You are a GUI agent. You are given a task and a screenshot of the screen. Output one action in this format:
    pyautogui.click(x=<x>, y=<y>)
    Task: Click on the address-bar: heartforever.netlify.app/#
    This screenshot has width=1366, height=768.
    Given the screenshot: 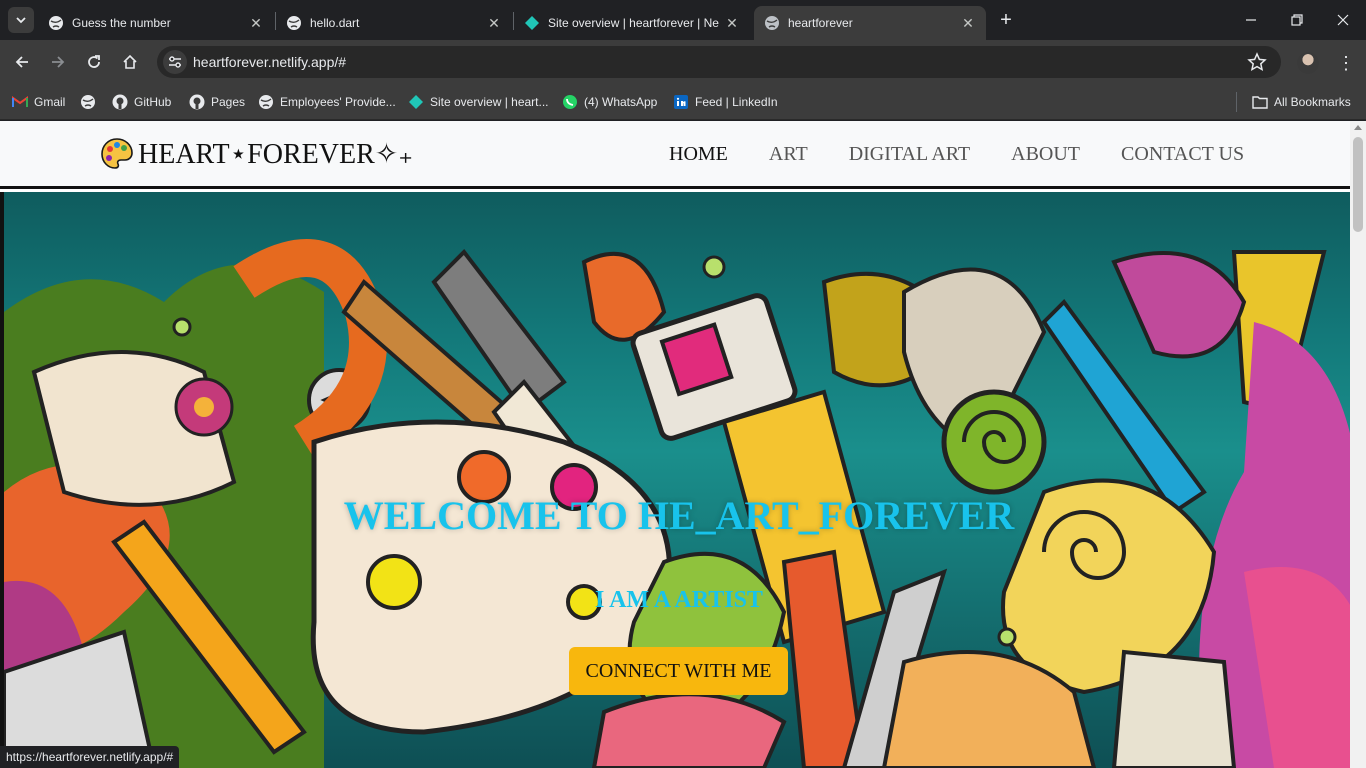 What is the action you would take?
    pyautogui.click(x=719, y=62)
    